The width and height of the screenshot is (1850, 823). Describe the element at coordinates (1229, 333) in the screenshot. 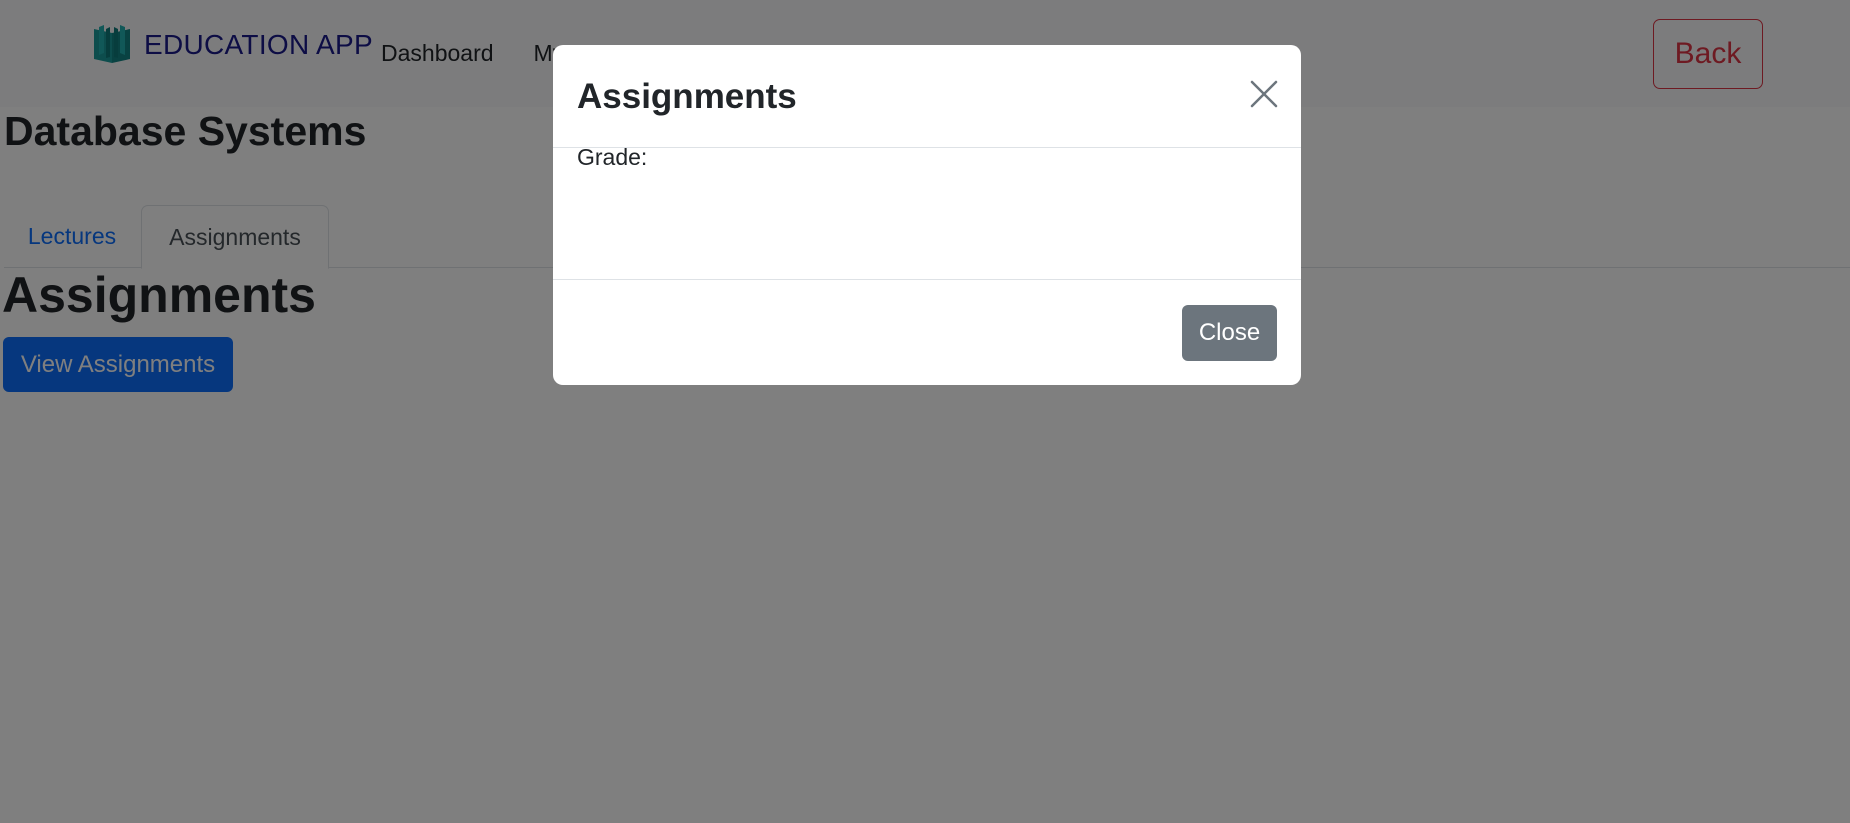

I see `close-button: Close` at that location.